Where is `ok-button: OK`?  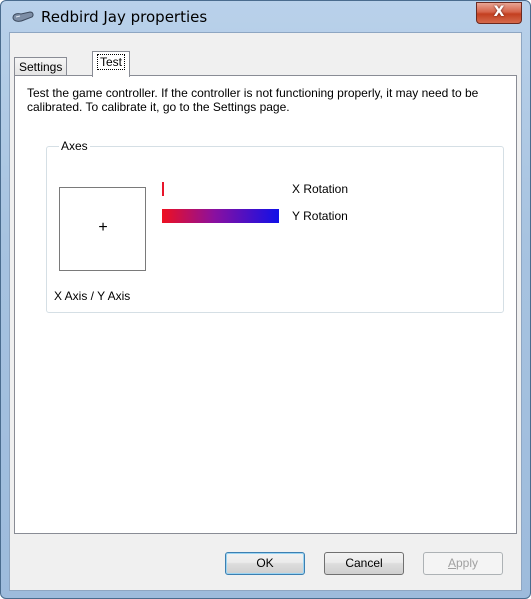
ok-button: OK is located at coordinates (265, 563).